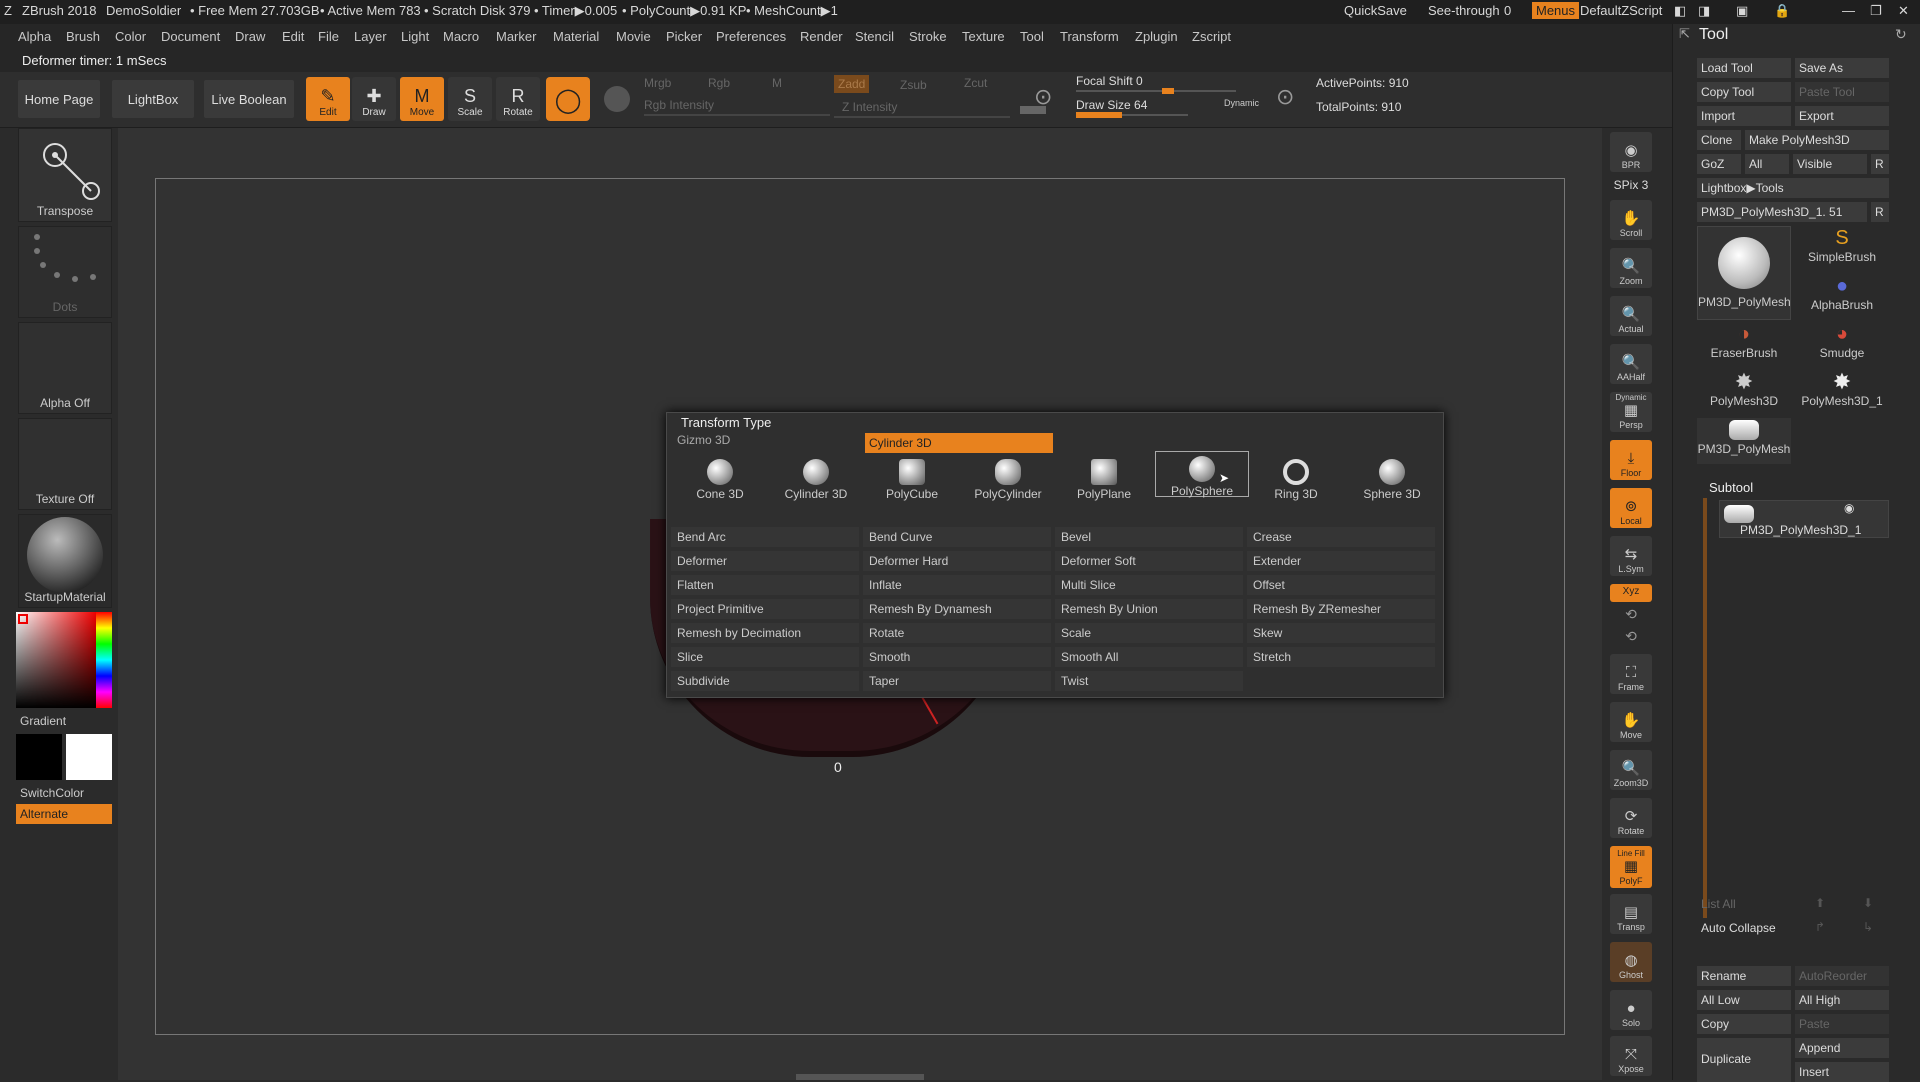 The image size is (1920, 1082). Describe the element at coordinates (1341, 537) in the screenshot. I see `op-crease: Crease` at that location.